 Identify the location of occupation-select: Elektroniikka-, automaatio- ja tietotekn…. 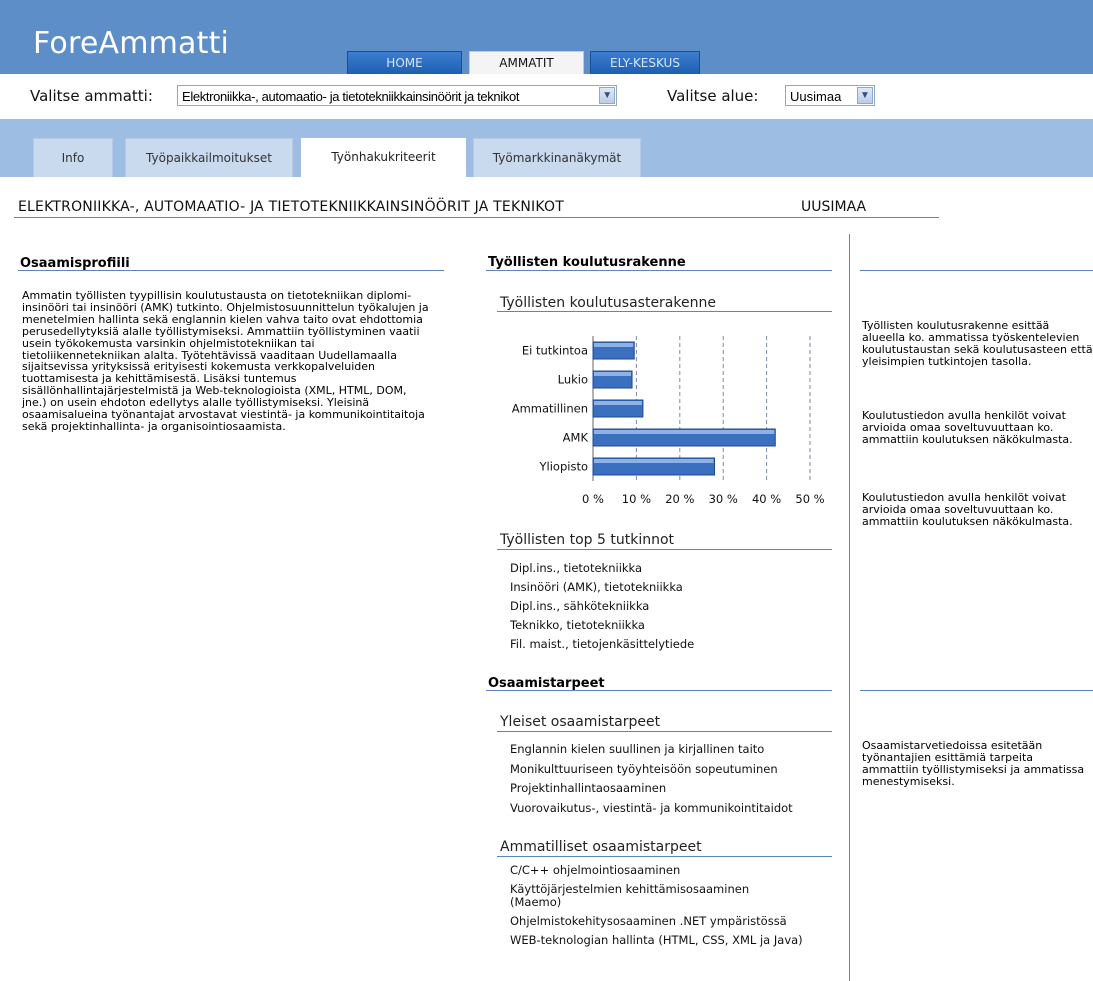
(397, 95).